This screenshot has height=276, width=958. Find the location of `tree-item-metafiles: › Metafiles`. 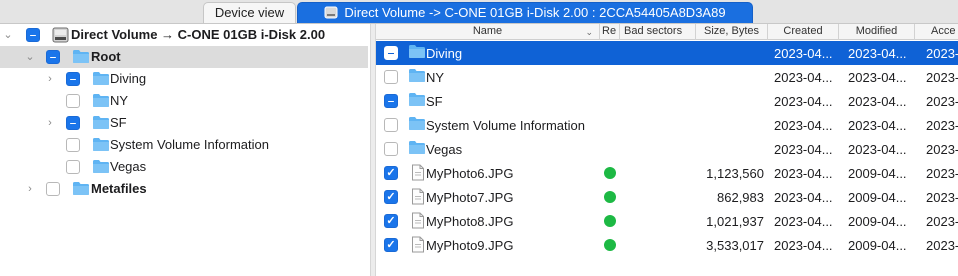

tree-item-metafiles: › Metafiles is located at coordinates (184, 189).